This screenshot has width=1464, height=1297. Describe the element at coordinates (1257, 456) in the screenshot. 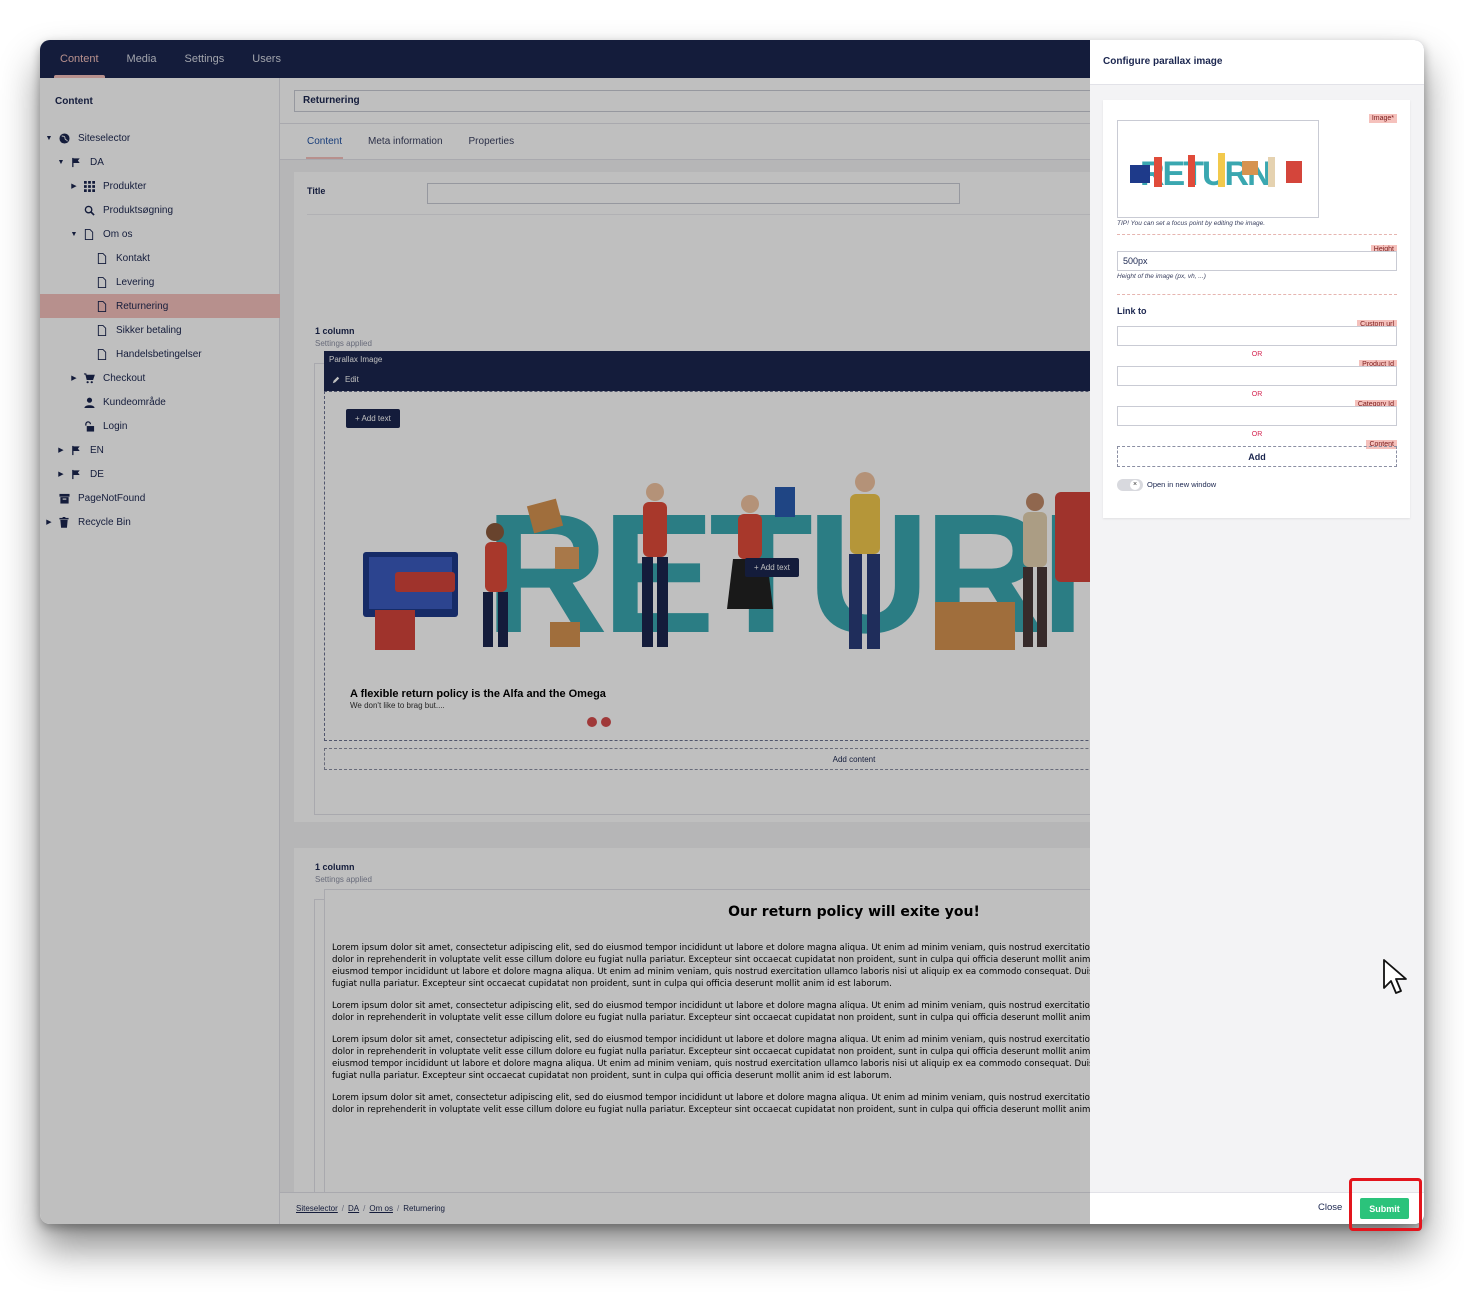

I see `add-content-link-button: Add` at that location.